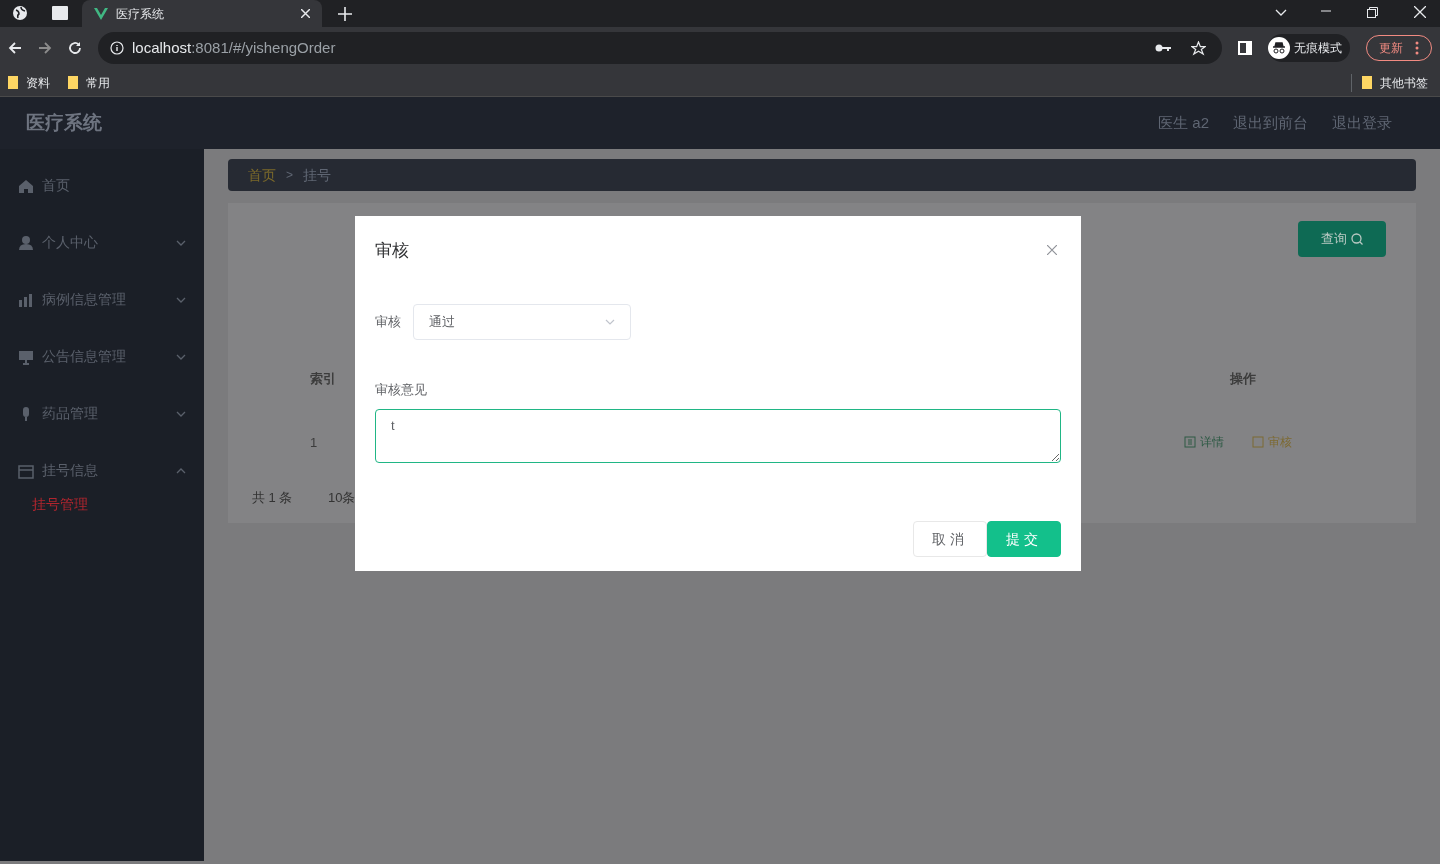 This screenshot has width=1440, height=864. I want to click on forward-arrow-icon, so click(45, 48).